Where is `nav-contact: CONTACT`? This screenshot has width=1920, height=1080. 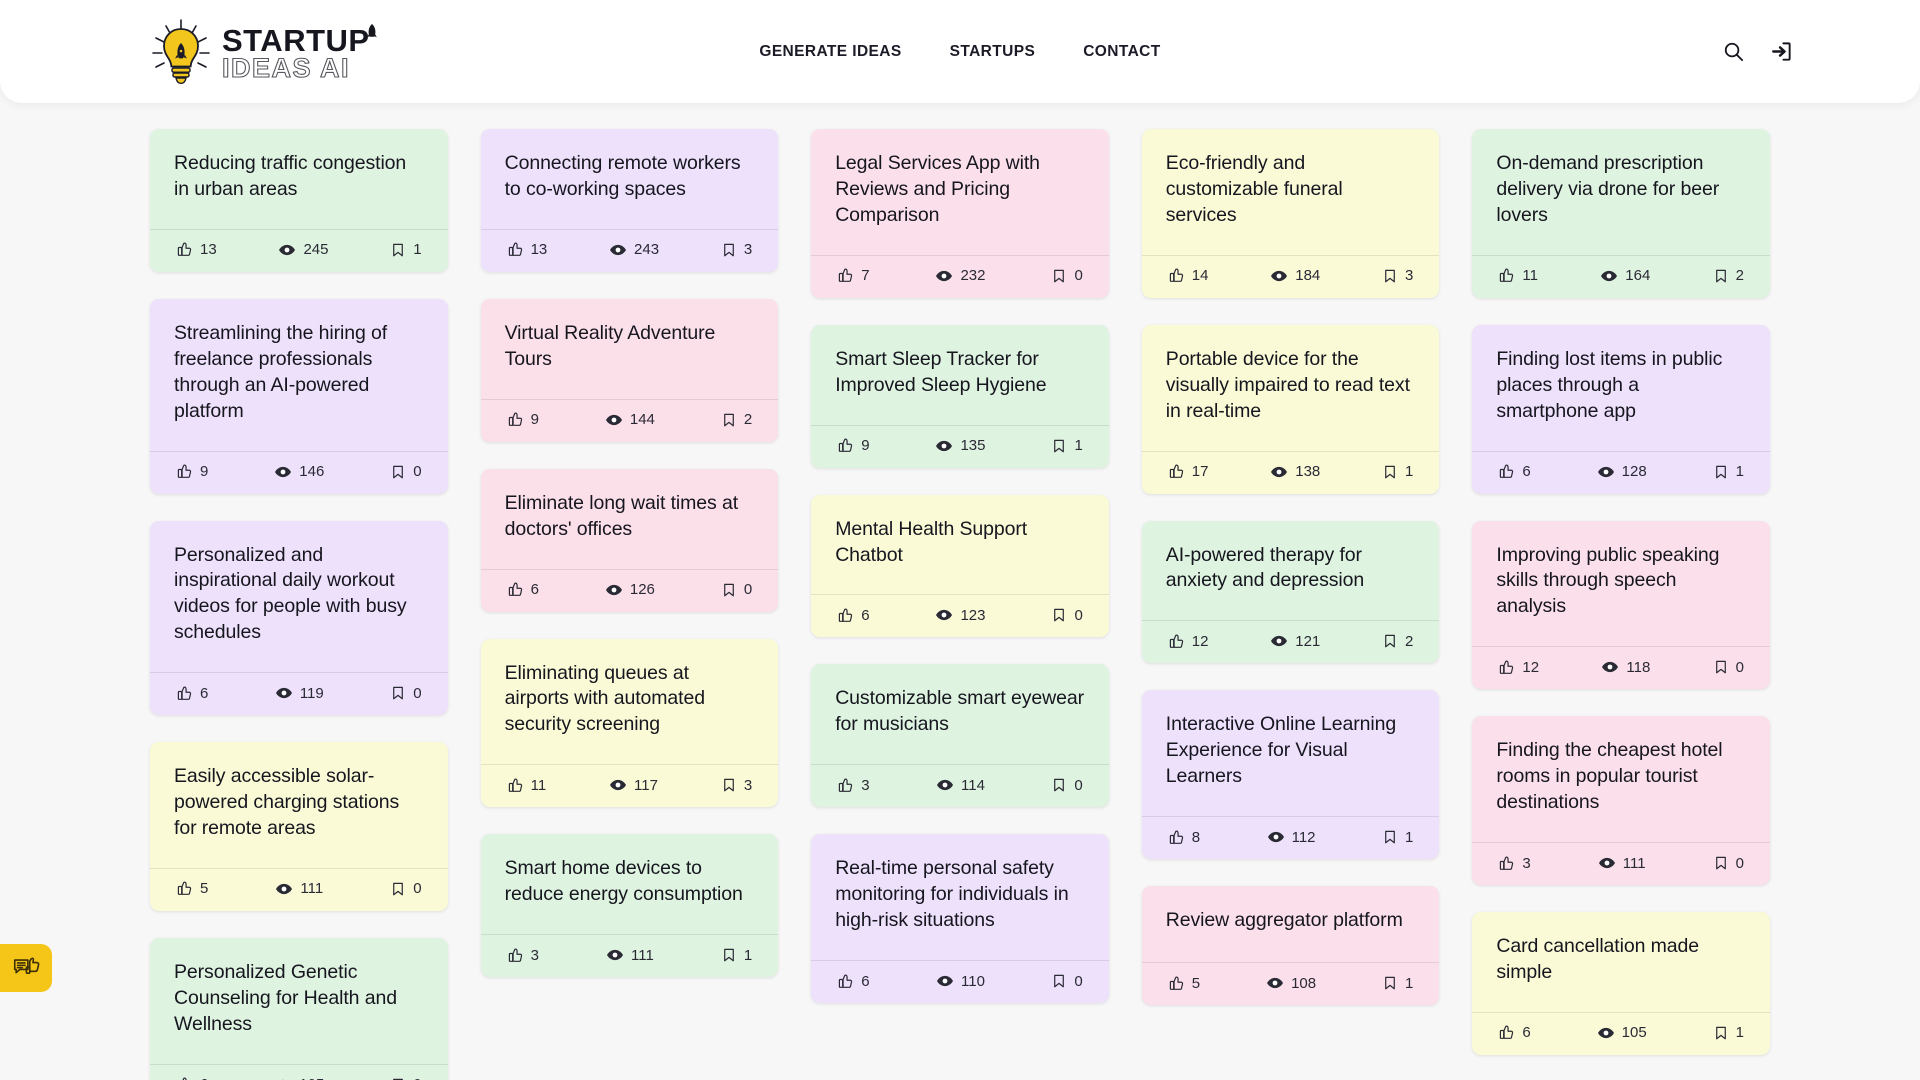
nav-contact: CONTACT is located at coordinates (1121, 52).